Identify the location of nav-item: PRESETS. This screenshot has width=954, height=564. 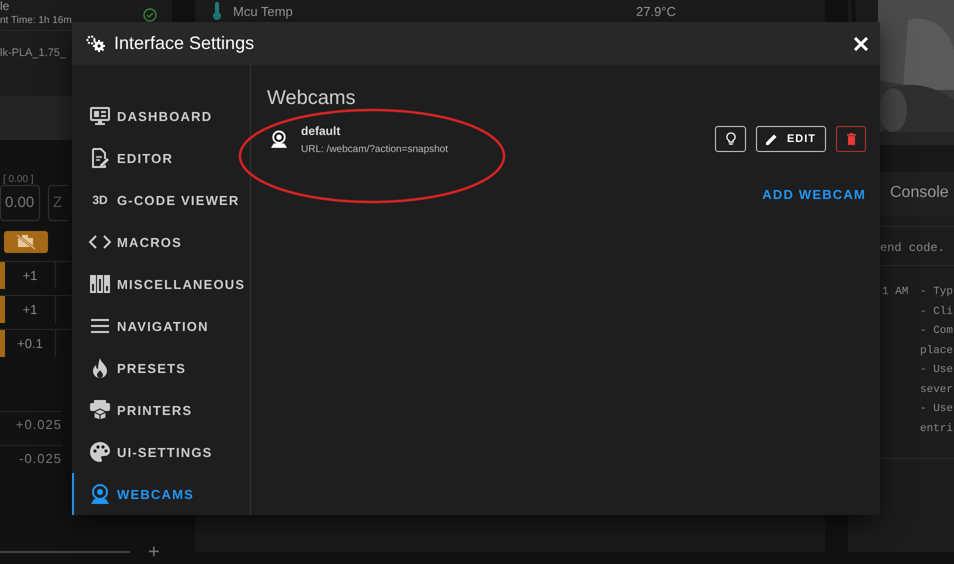
(161, 368).